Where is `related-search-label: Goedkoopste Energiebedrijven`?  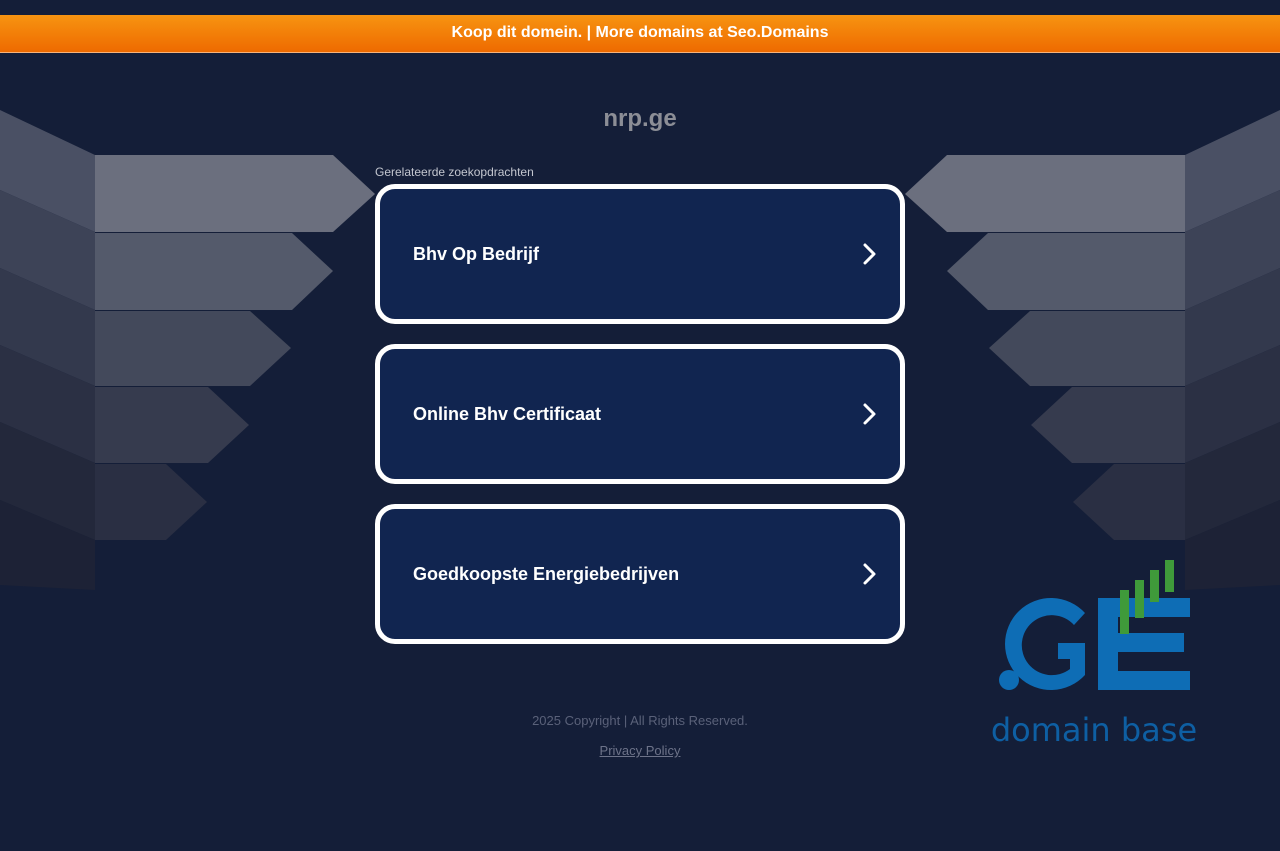 related-search-label: Goedkoopste Energiebedrijven is located at coordinates (546, 574).